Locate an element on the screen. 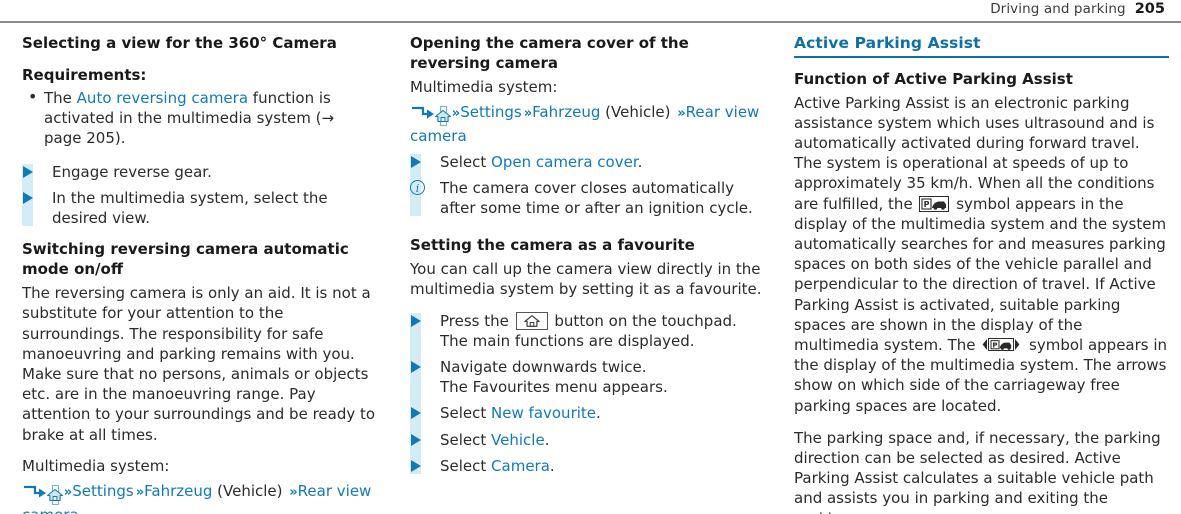  link-open-camera-cover: Open camera cover is located at coordinates (564, 162).